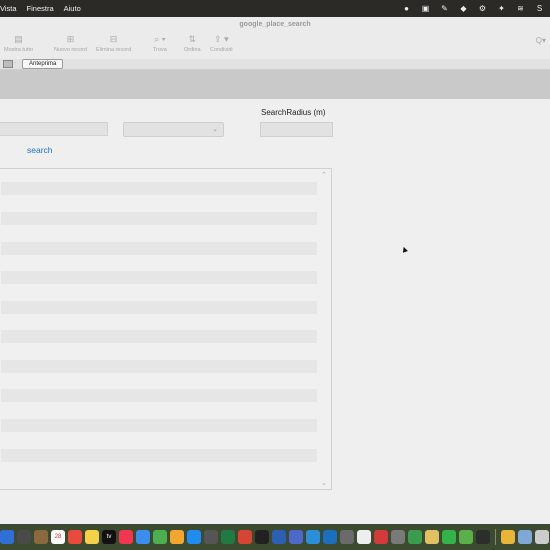 The height and width of the screenshot is (550, 550). What do you see at coordinates (58, 537) in the screenshot?
I see `dock-app-calendar: 28` at bounding box center [58, 537].